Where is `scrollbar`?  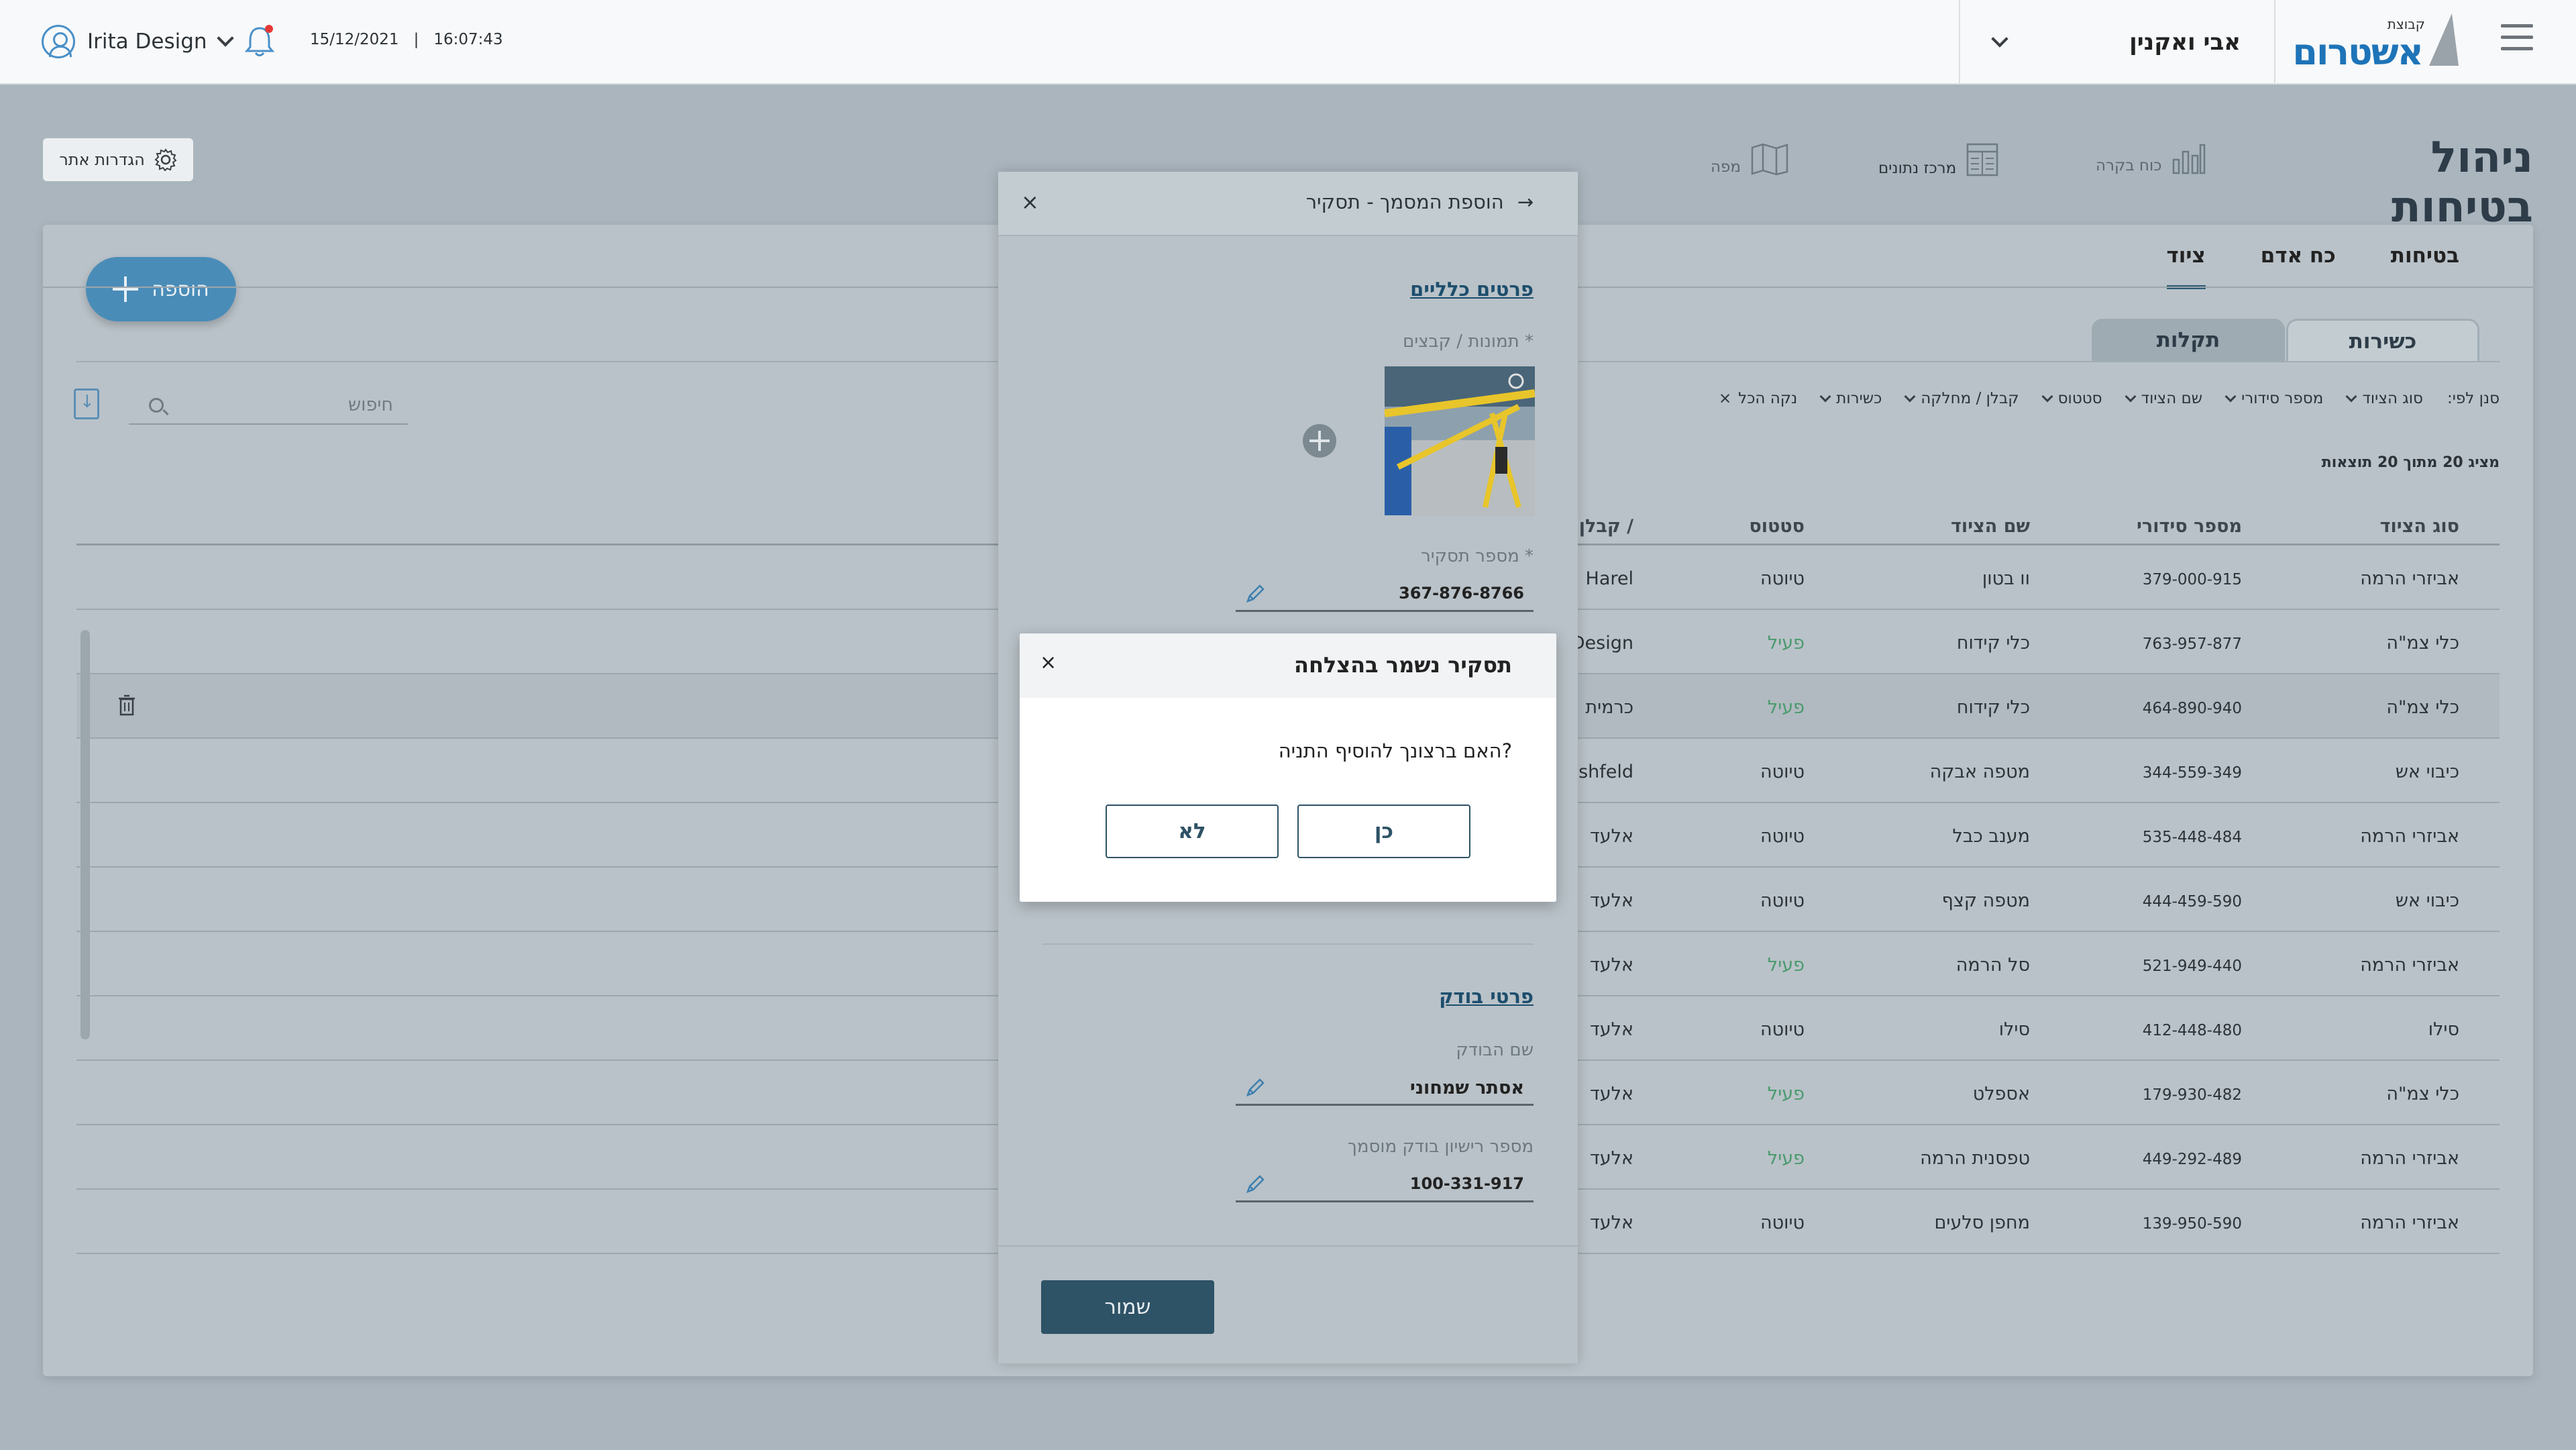 scrollbar is located at coordinates (85, 834).